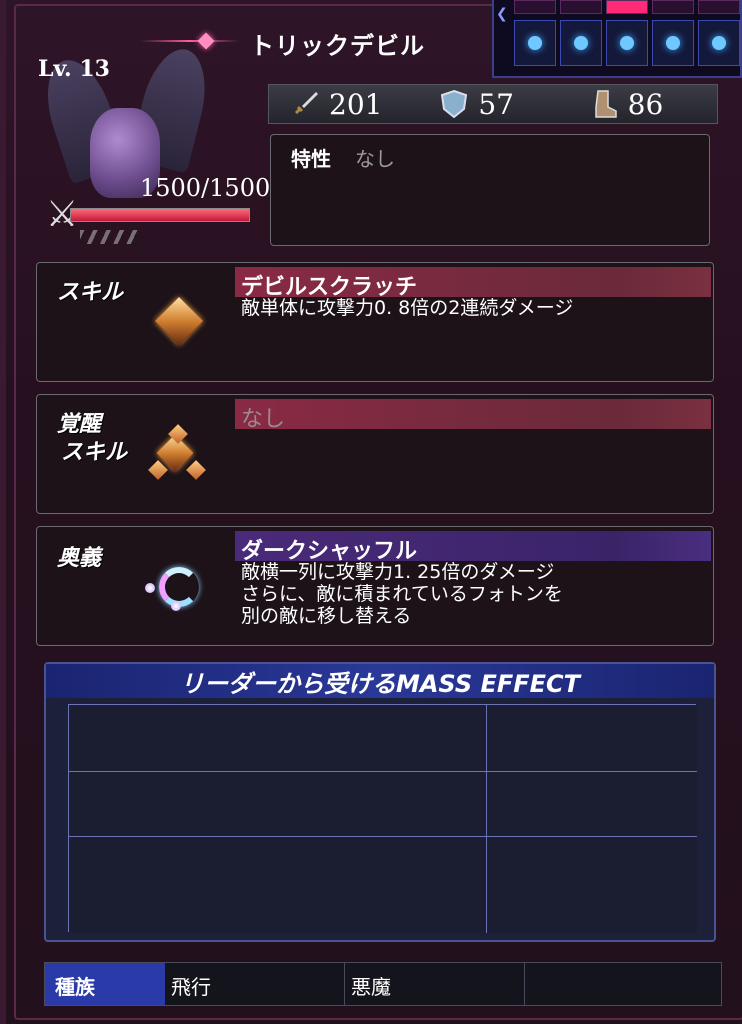  I want to click on awaken-skill-label: 覚醒 スキル, so click(92, 439).